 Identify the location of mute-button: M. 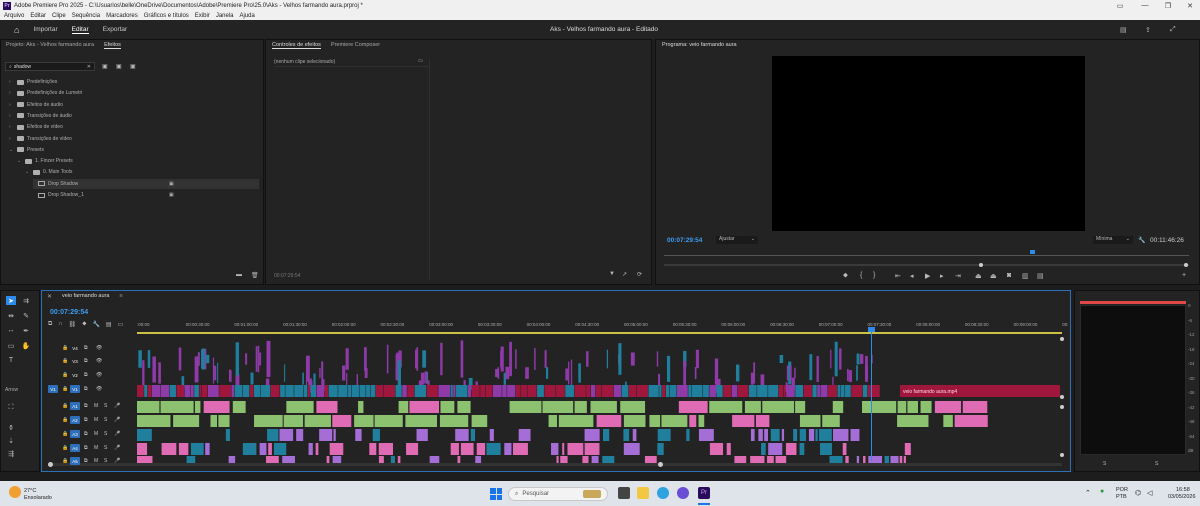
(96, 406).